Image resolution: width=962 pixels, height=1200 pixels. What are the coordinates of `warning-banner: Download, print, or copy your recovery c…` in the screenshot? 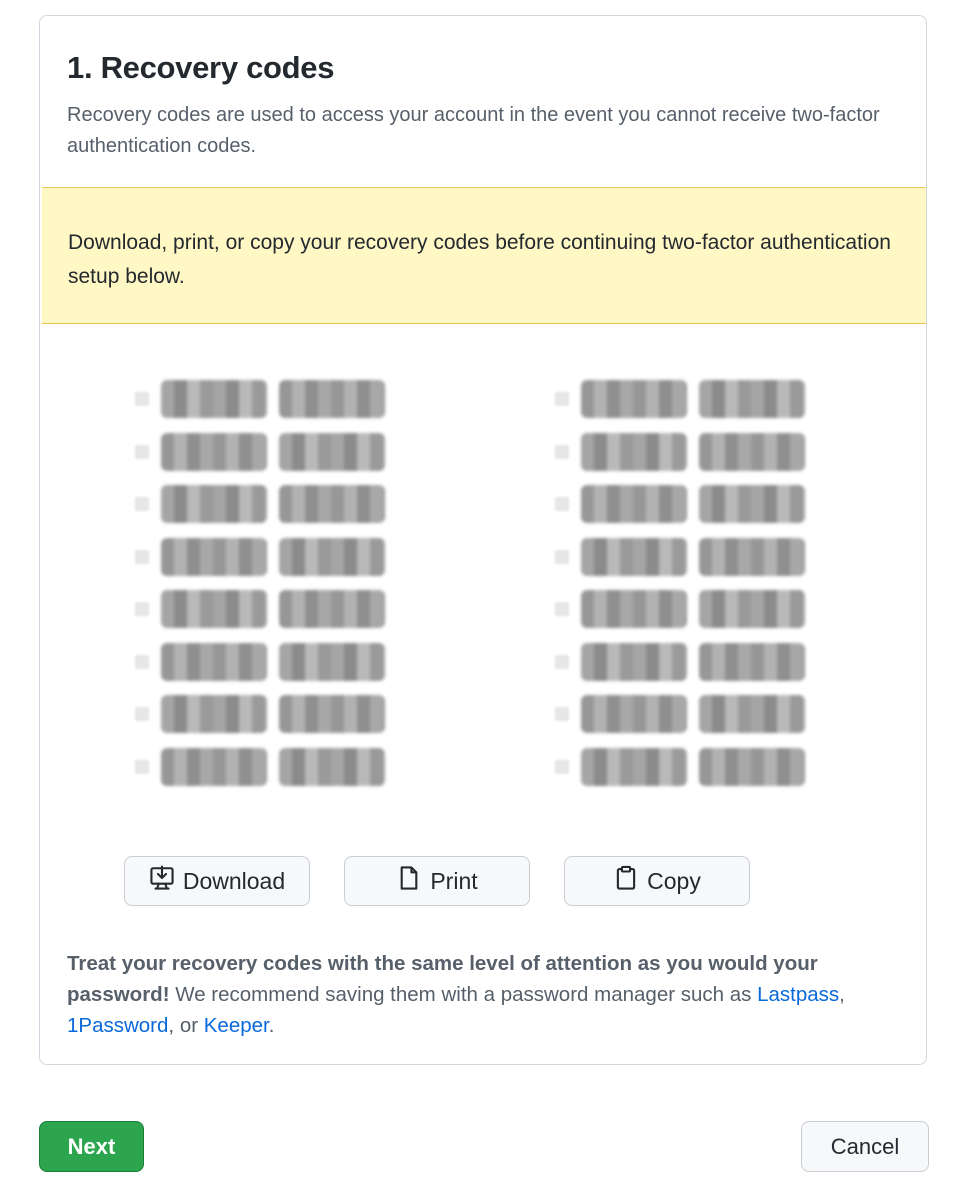 It's located at (484, 255).